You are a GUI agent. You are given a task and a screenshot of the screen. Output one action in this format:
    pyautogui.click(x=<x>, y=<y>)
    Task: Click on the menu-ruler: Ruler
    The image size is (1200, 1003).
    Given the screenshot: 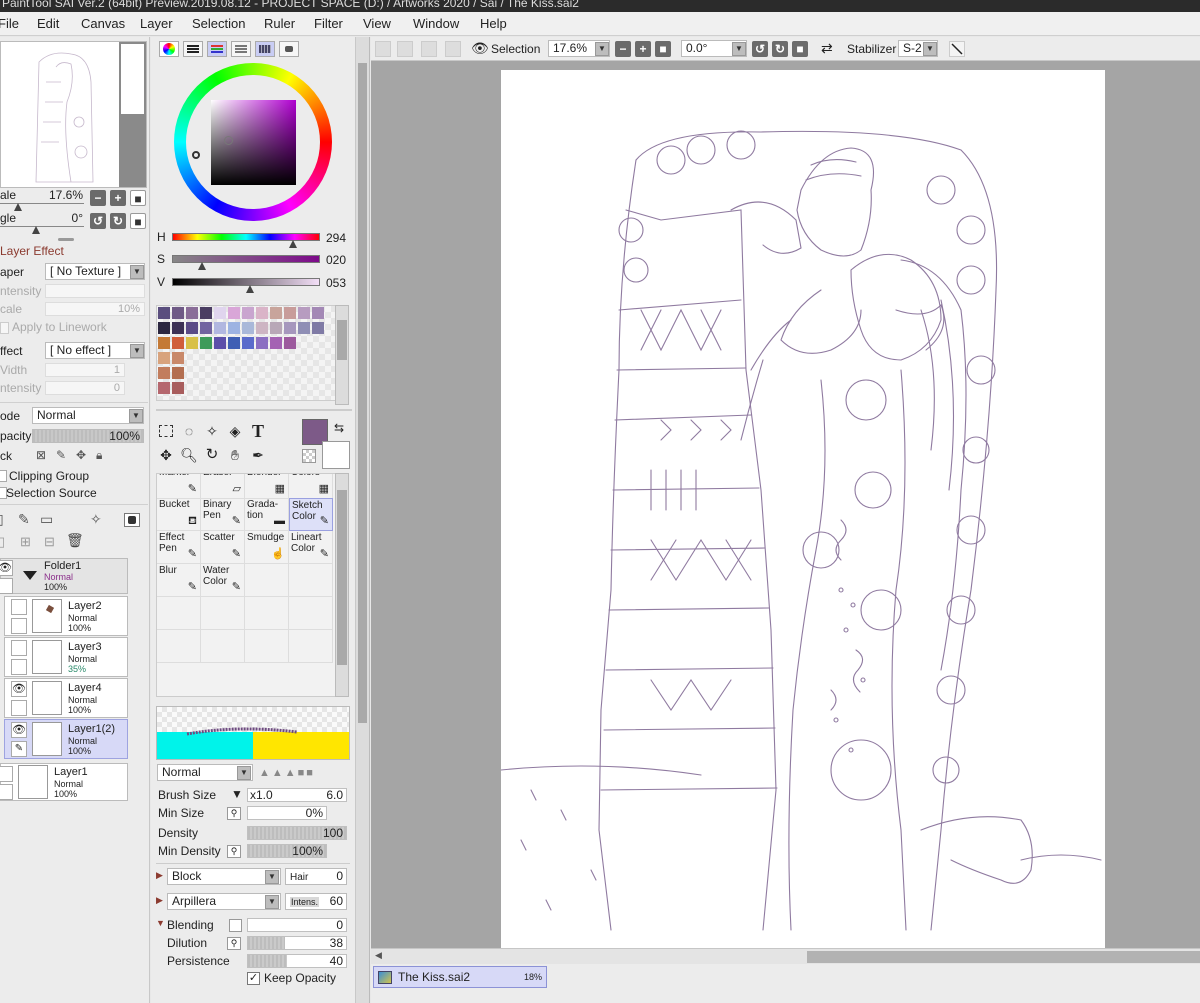 What is the action you would take?
    pyautogui.click(x=279, y=23)
    